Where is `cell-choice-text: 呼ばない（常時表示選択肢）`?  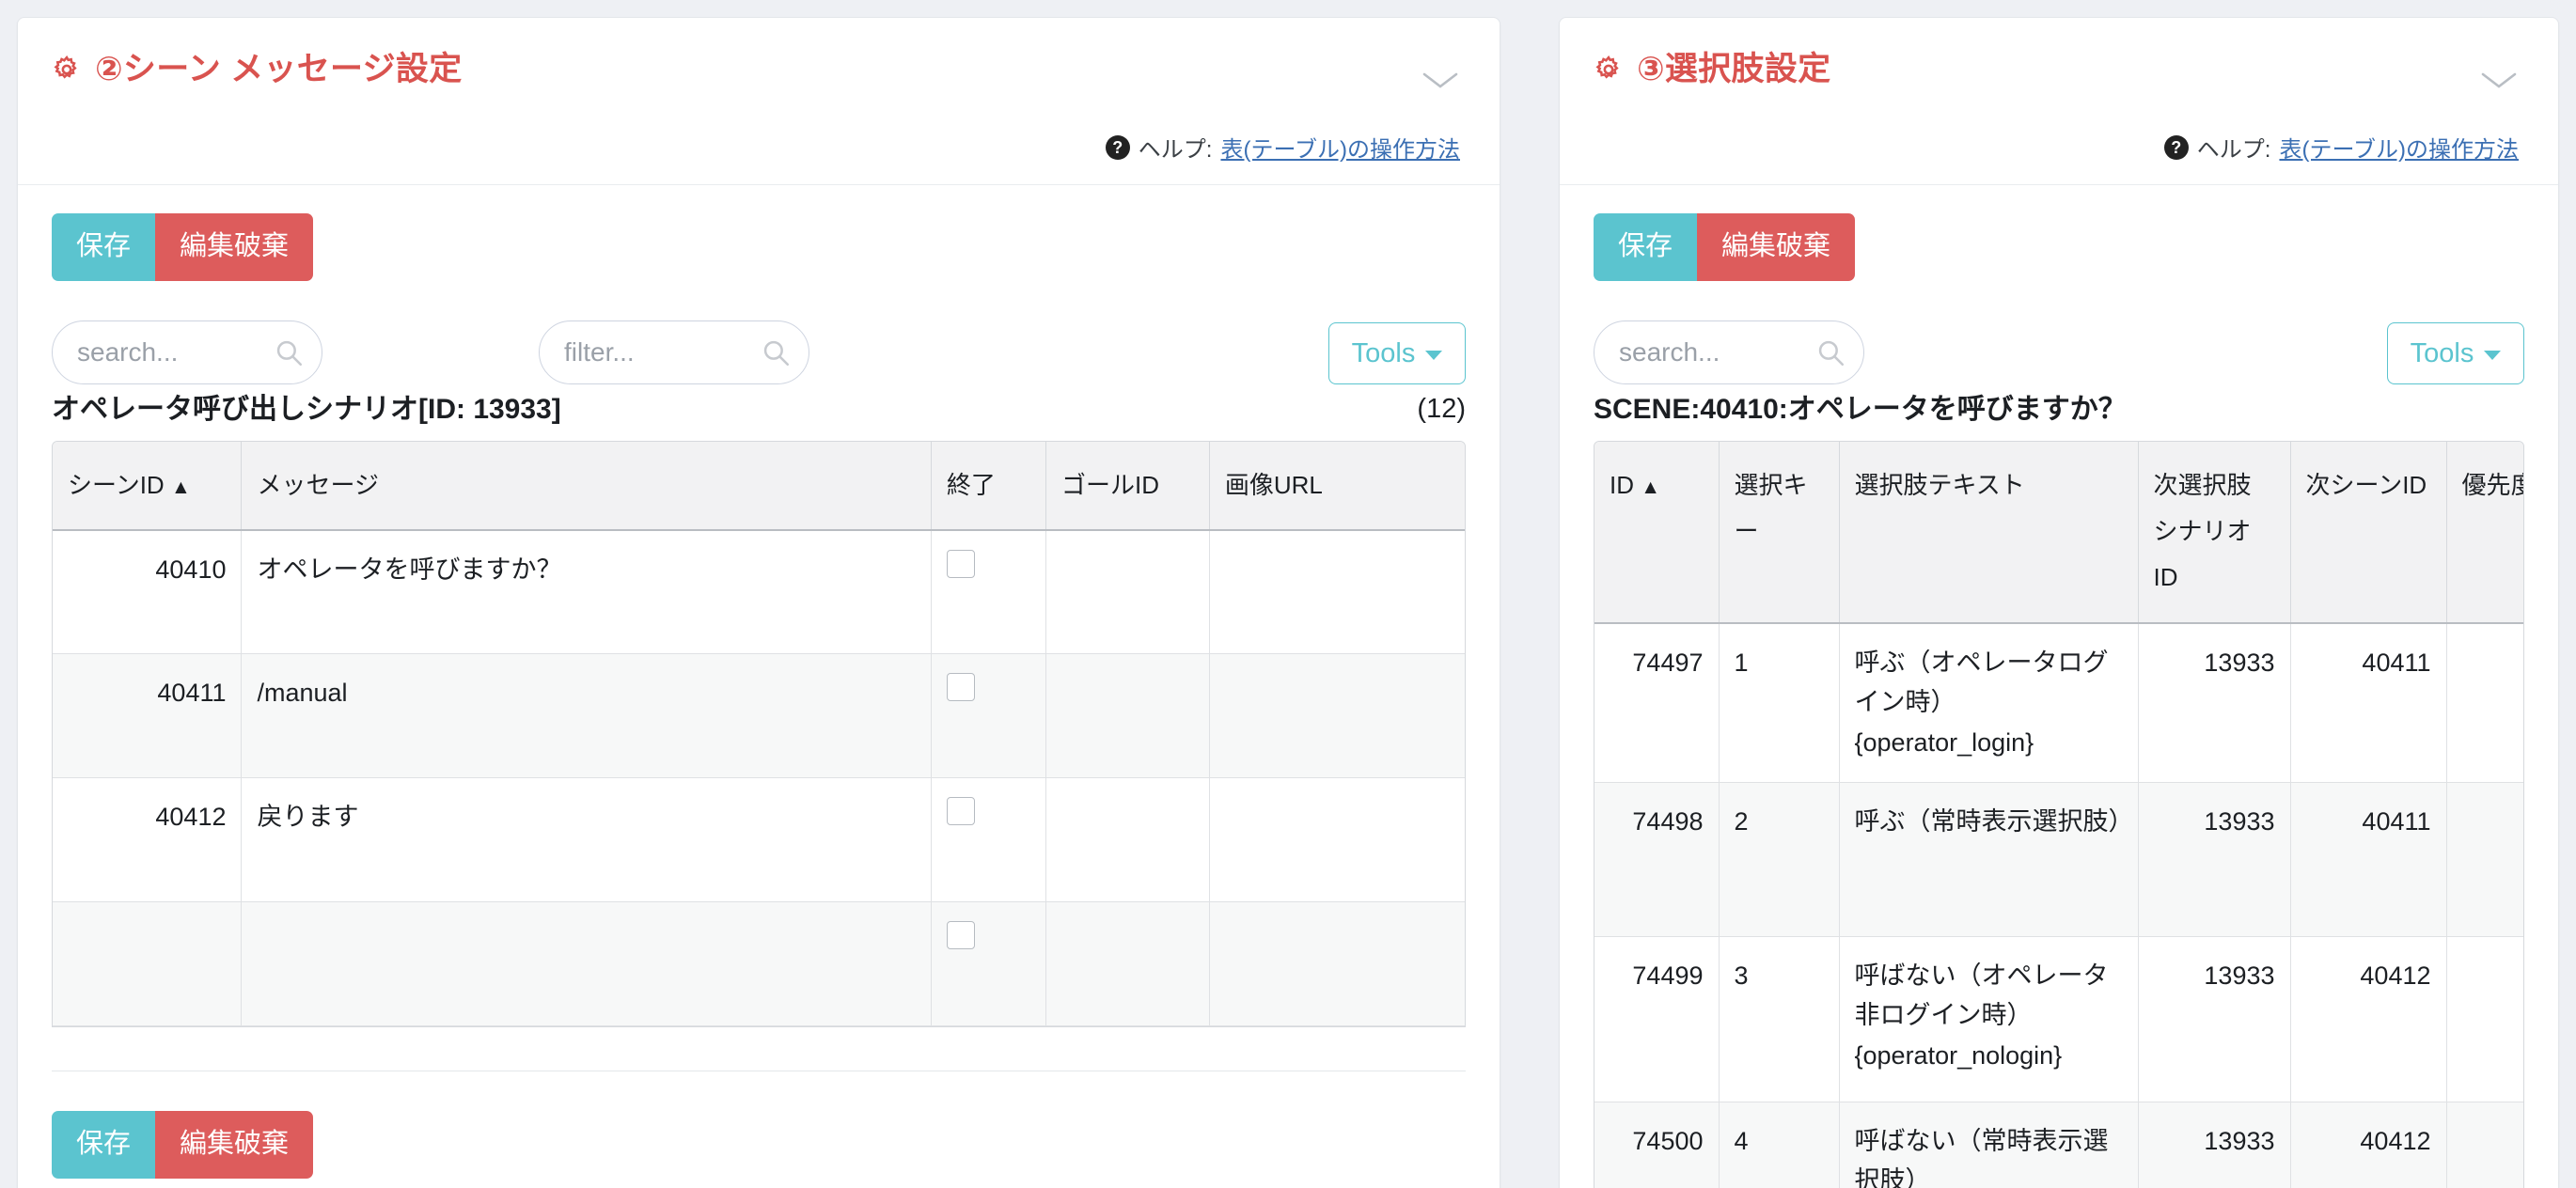
cell-choice-text: 呼ばない（常時表示選択肢） is located at coordinates (1989, 1145).